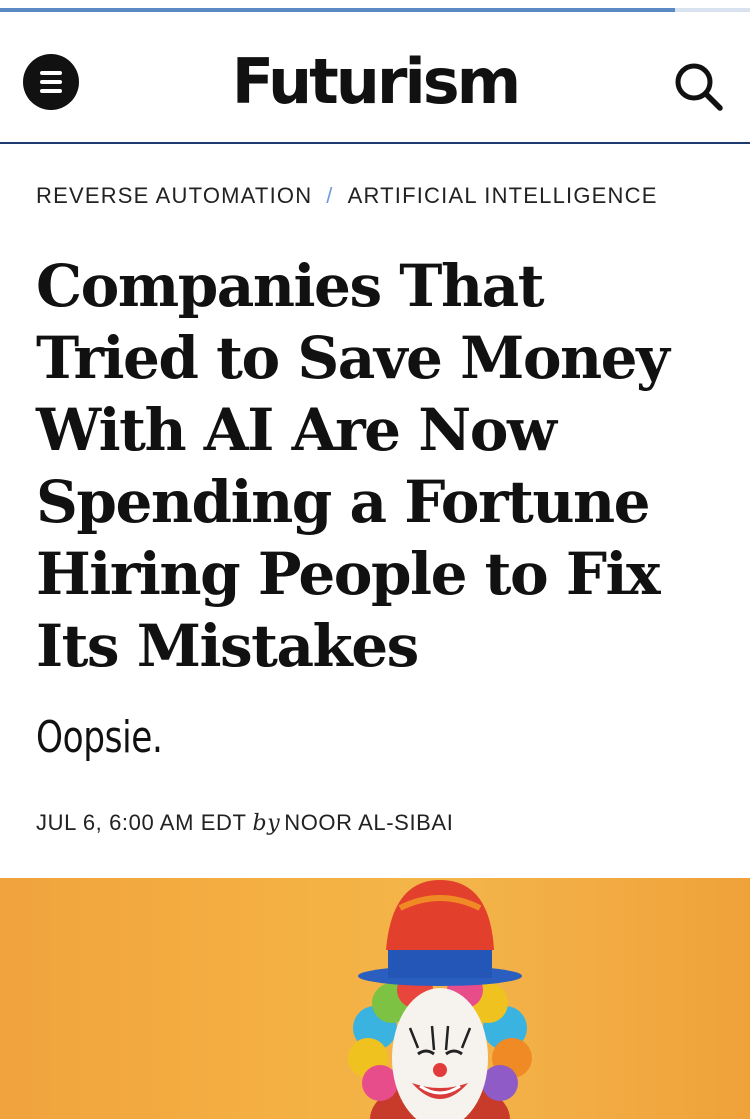 This screenshot has width=750, height=1119. What do you see at coordinates (348, 574) in the screenshot?
I see `title-line: Hiring People to Fix` at bounding box center [348, 574].